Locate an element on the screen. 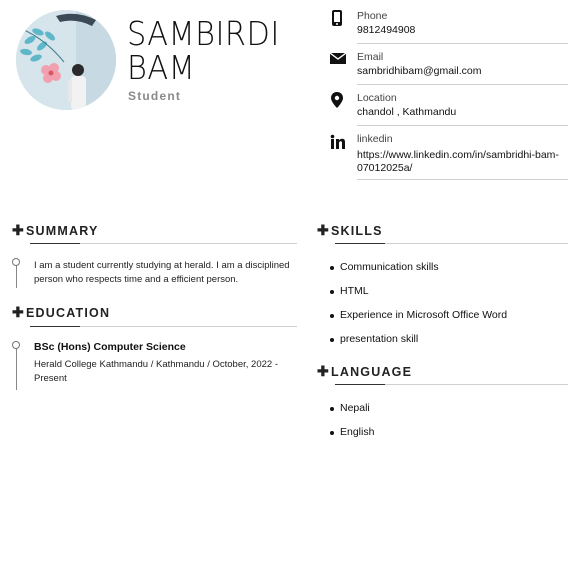  skill-item: Communication skills is located at coordinates (384, 267).